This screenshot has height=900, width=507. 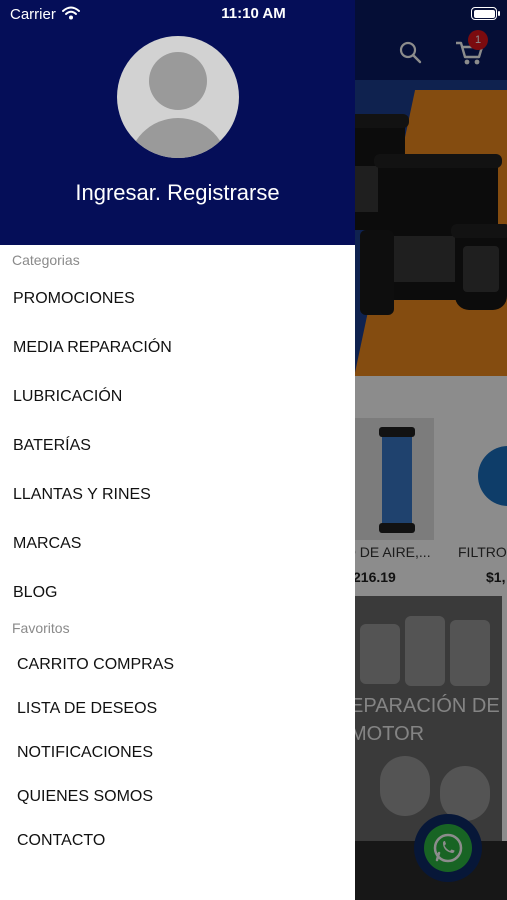 What do you see at coordinates (92, 348) in the screenshot?
I see `menu-item-media-reparacion: MEDIA REPARACIÓN` at bounding box center [92, 348].